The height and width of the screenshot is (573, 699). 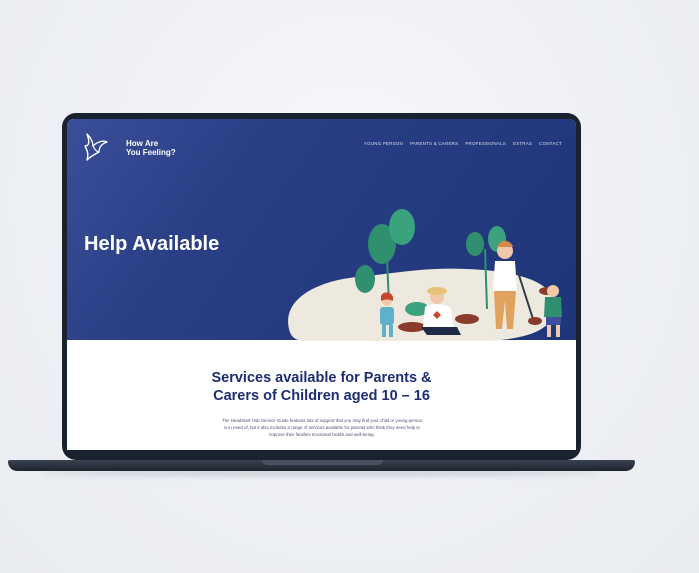 I want to click on section-heading-line-1: Services available for Parents &, so click(x=321, y=378).